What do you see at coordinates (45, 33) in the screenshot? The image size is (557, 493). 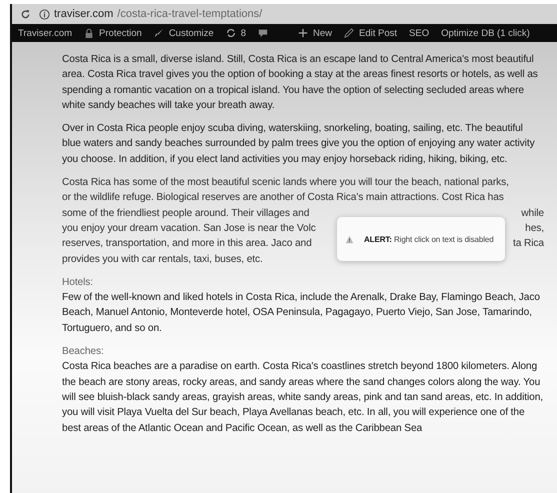 I see `toolbar-item: Traviser.com` at bounding box center [45, 33].